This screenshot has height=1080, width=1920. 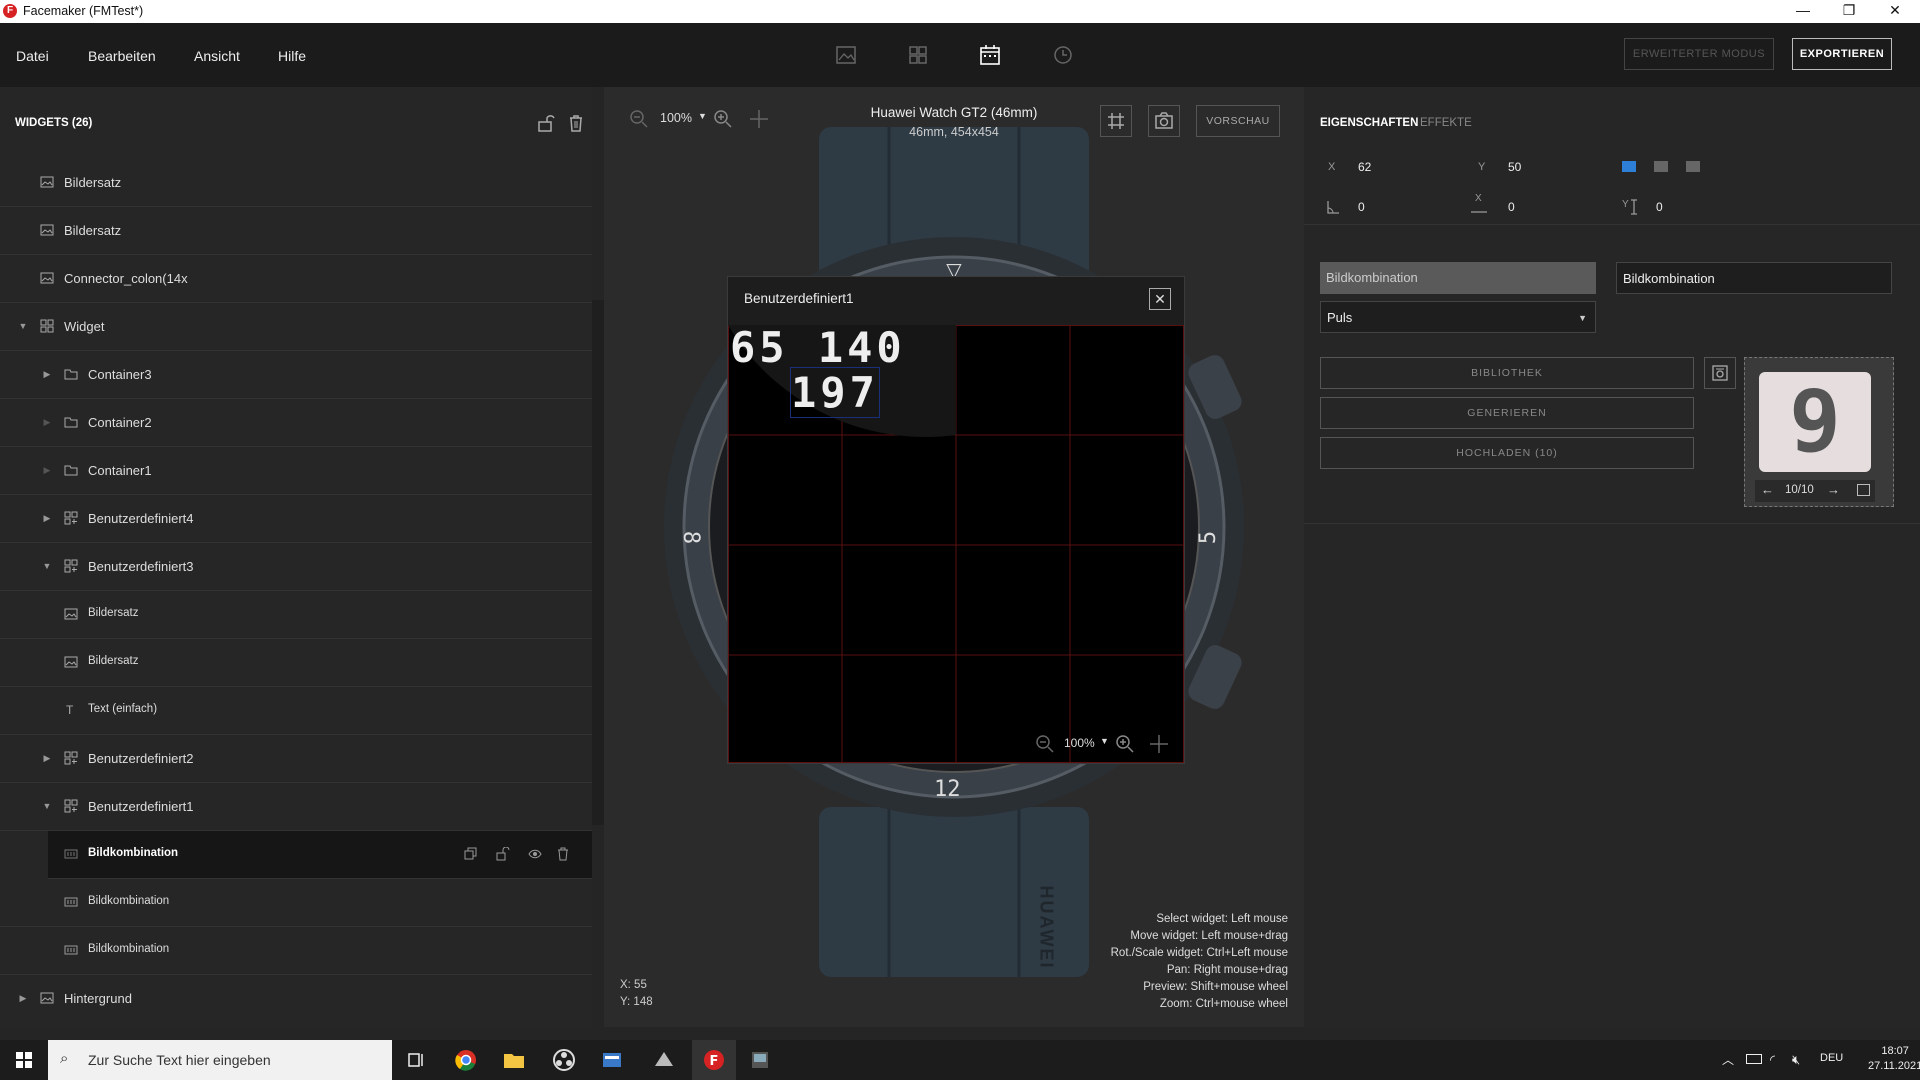 I want to click on screenshot-button, so click(x=1164, y=121).